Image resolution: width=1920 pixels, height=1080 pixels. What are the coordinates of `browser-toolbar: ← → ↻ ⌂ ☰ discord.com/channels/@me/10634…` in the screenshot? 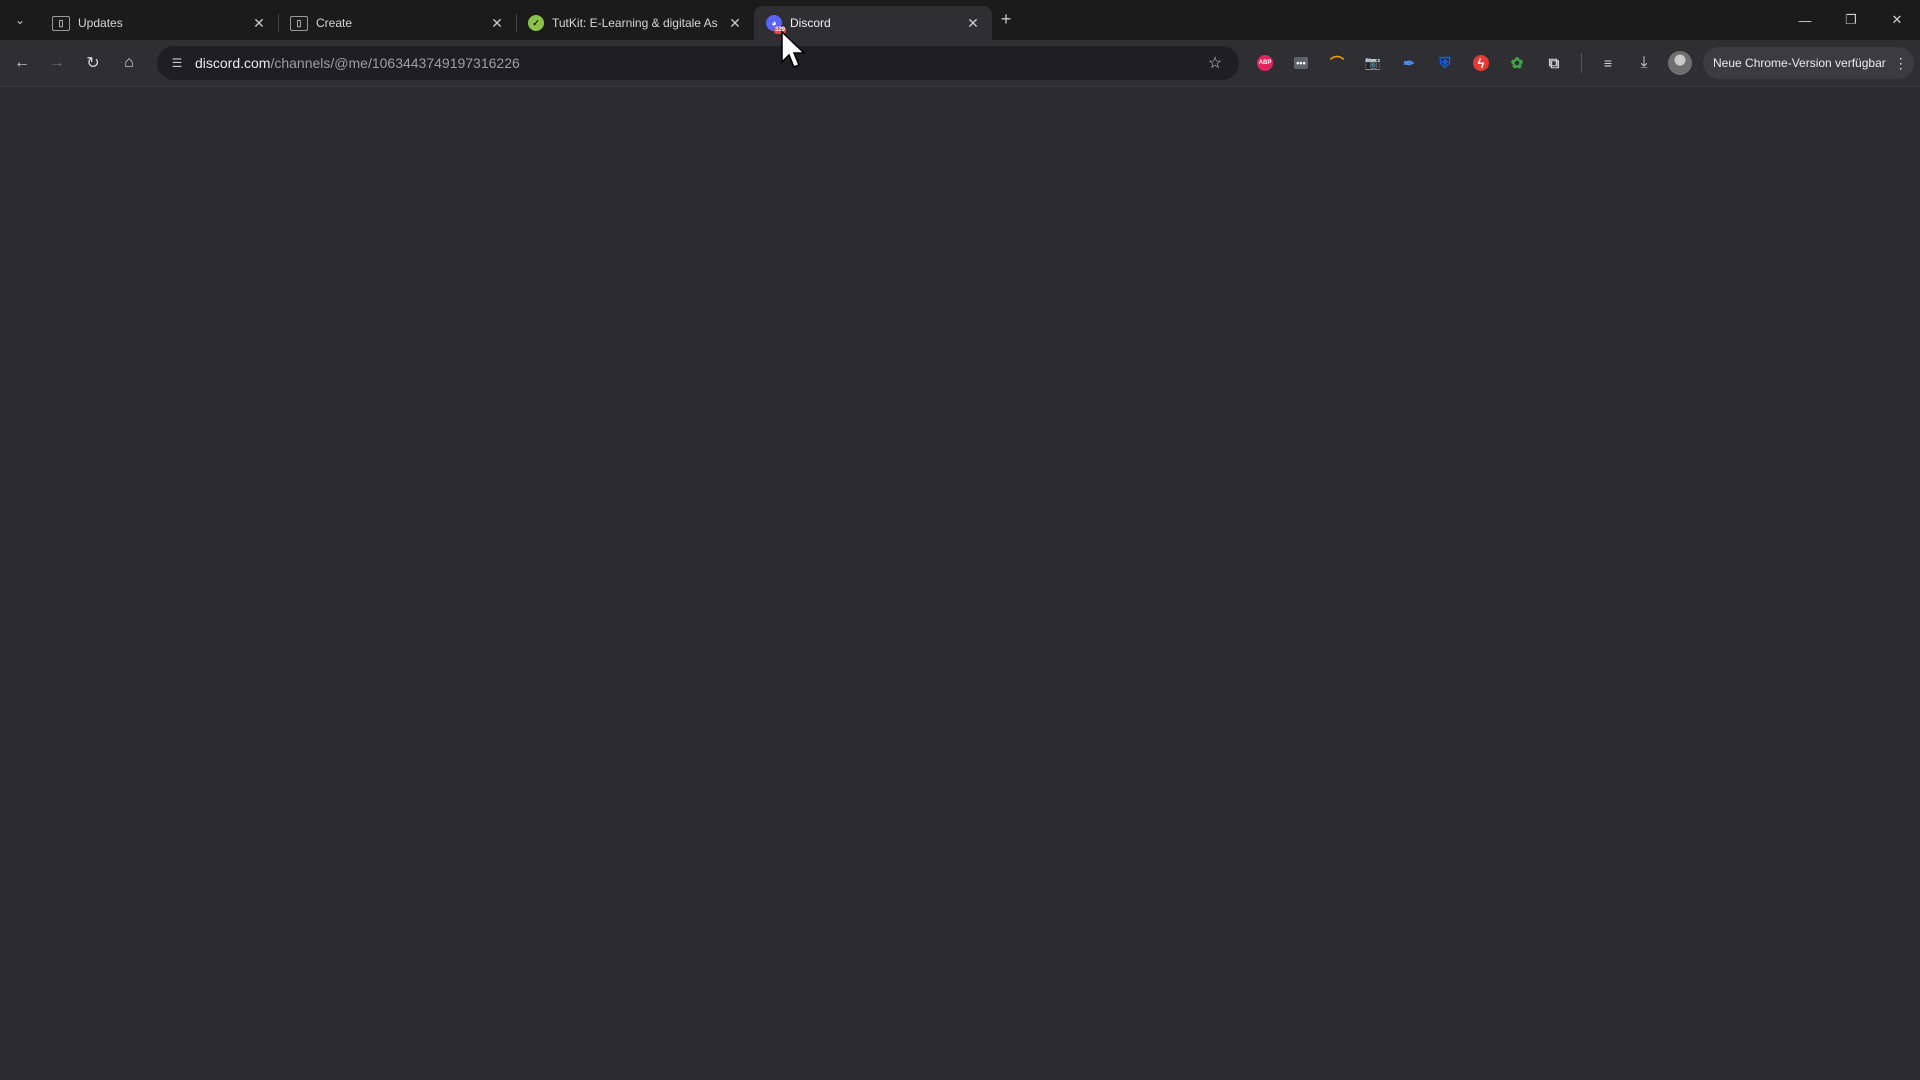 It's located at (960, 63).